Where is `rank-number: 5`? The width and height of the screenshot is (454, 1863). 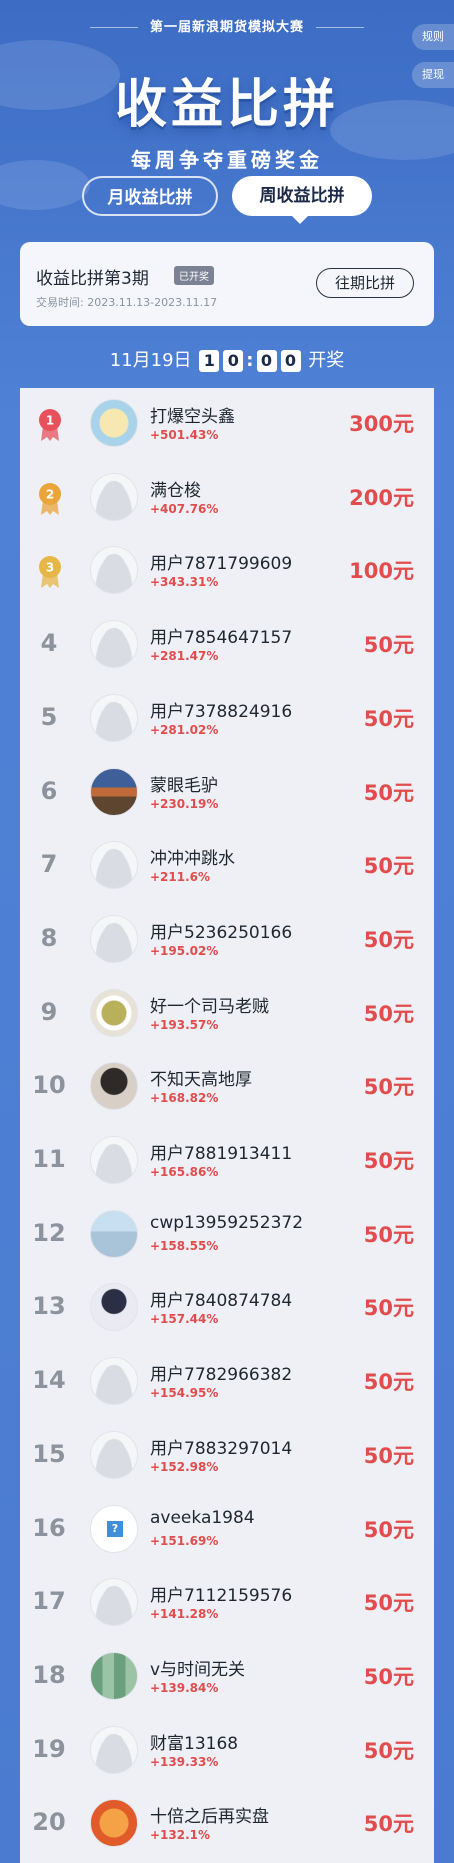
rank-number: 5 is located at coordinates (49, 716).